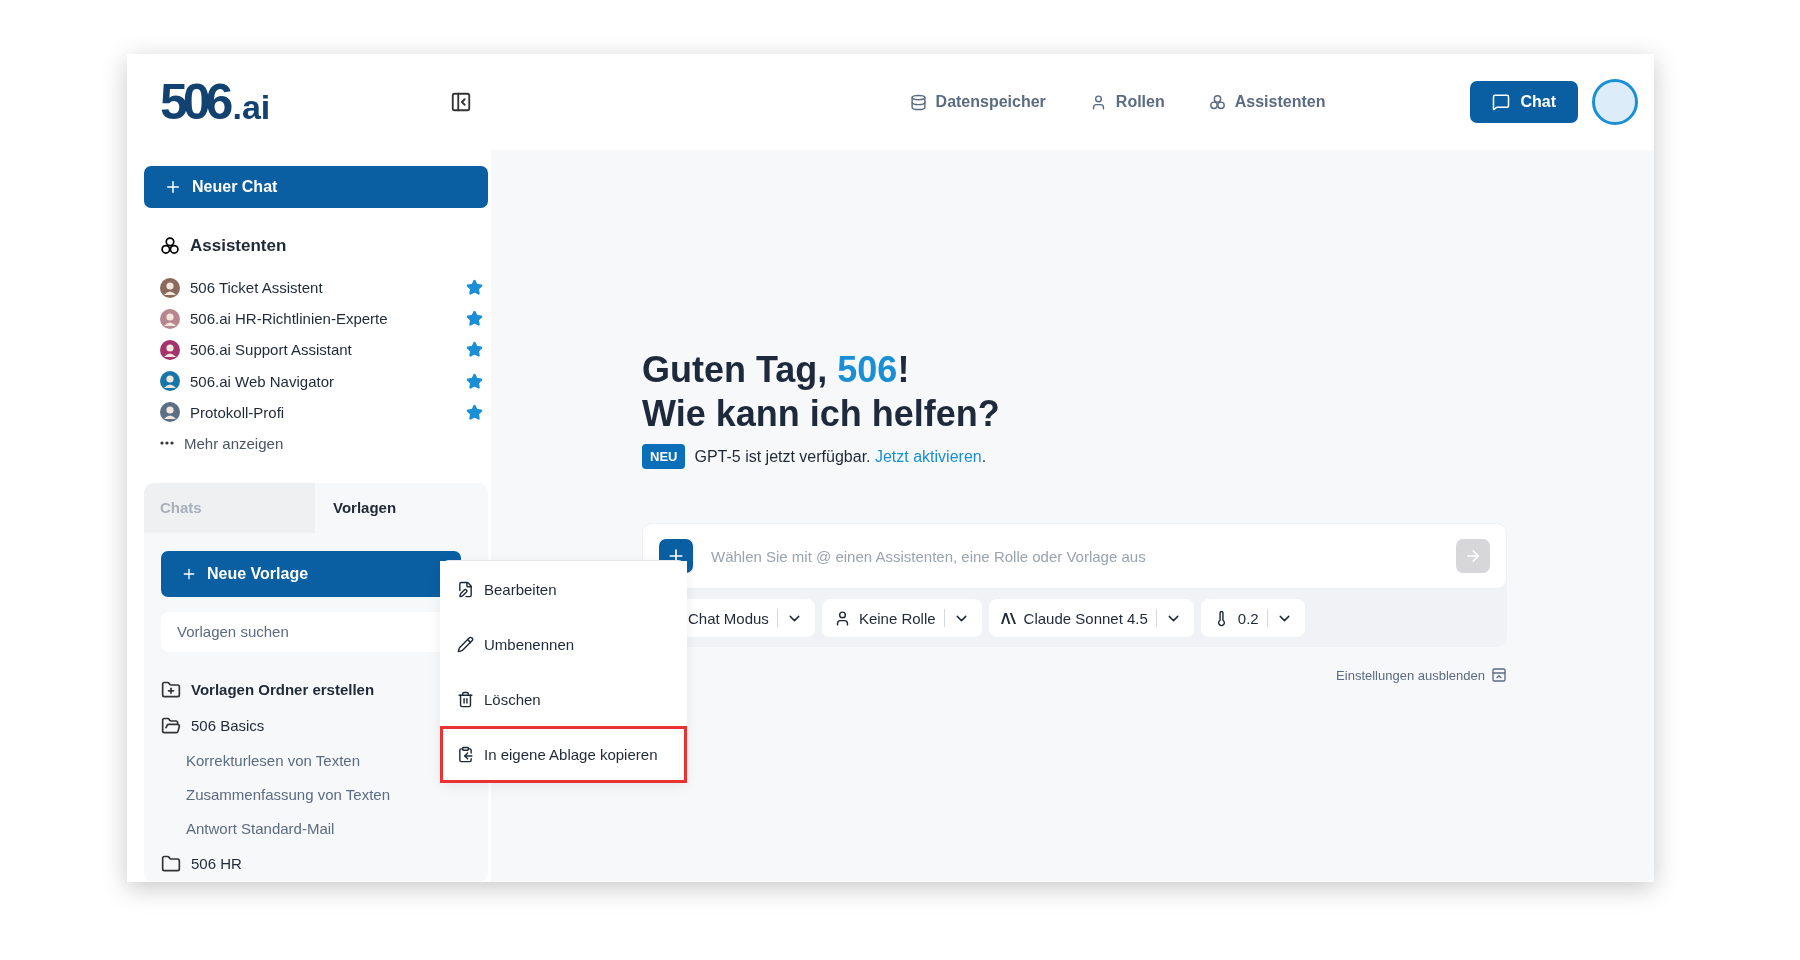 This screenshot has width=1800, height=960. Describe the element at coordinates (1252, 618) in the screenshot. I see `settings-dropdown: 0.2` at that location.